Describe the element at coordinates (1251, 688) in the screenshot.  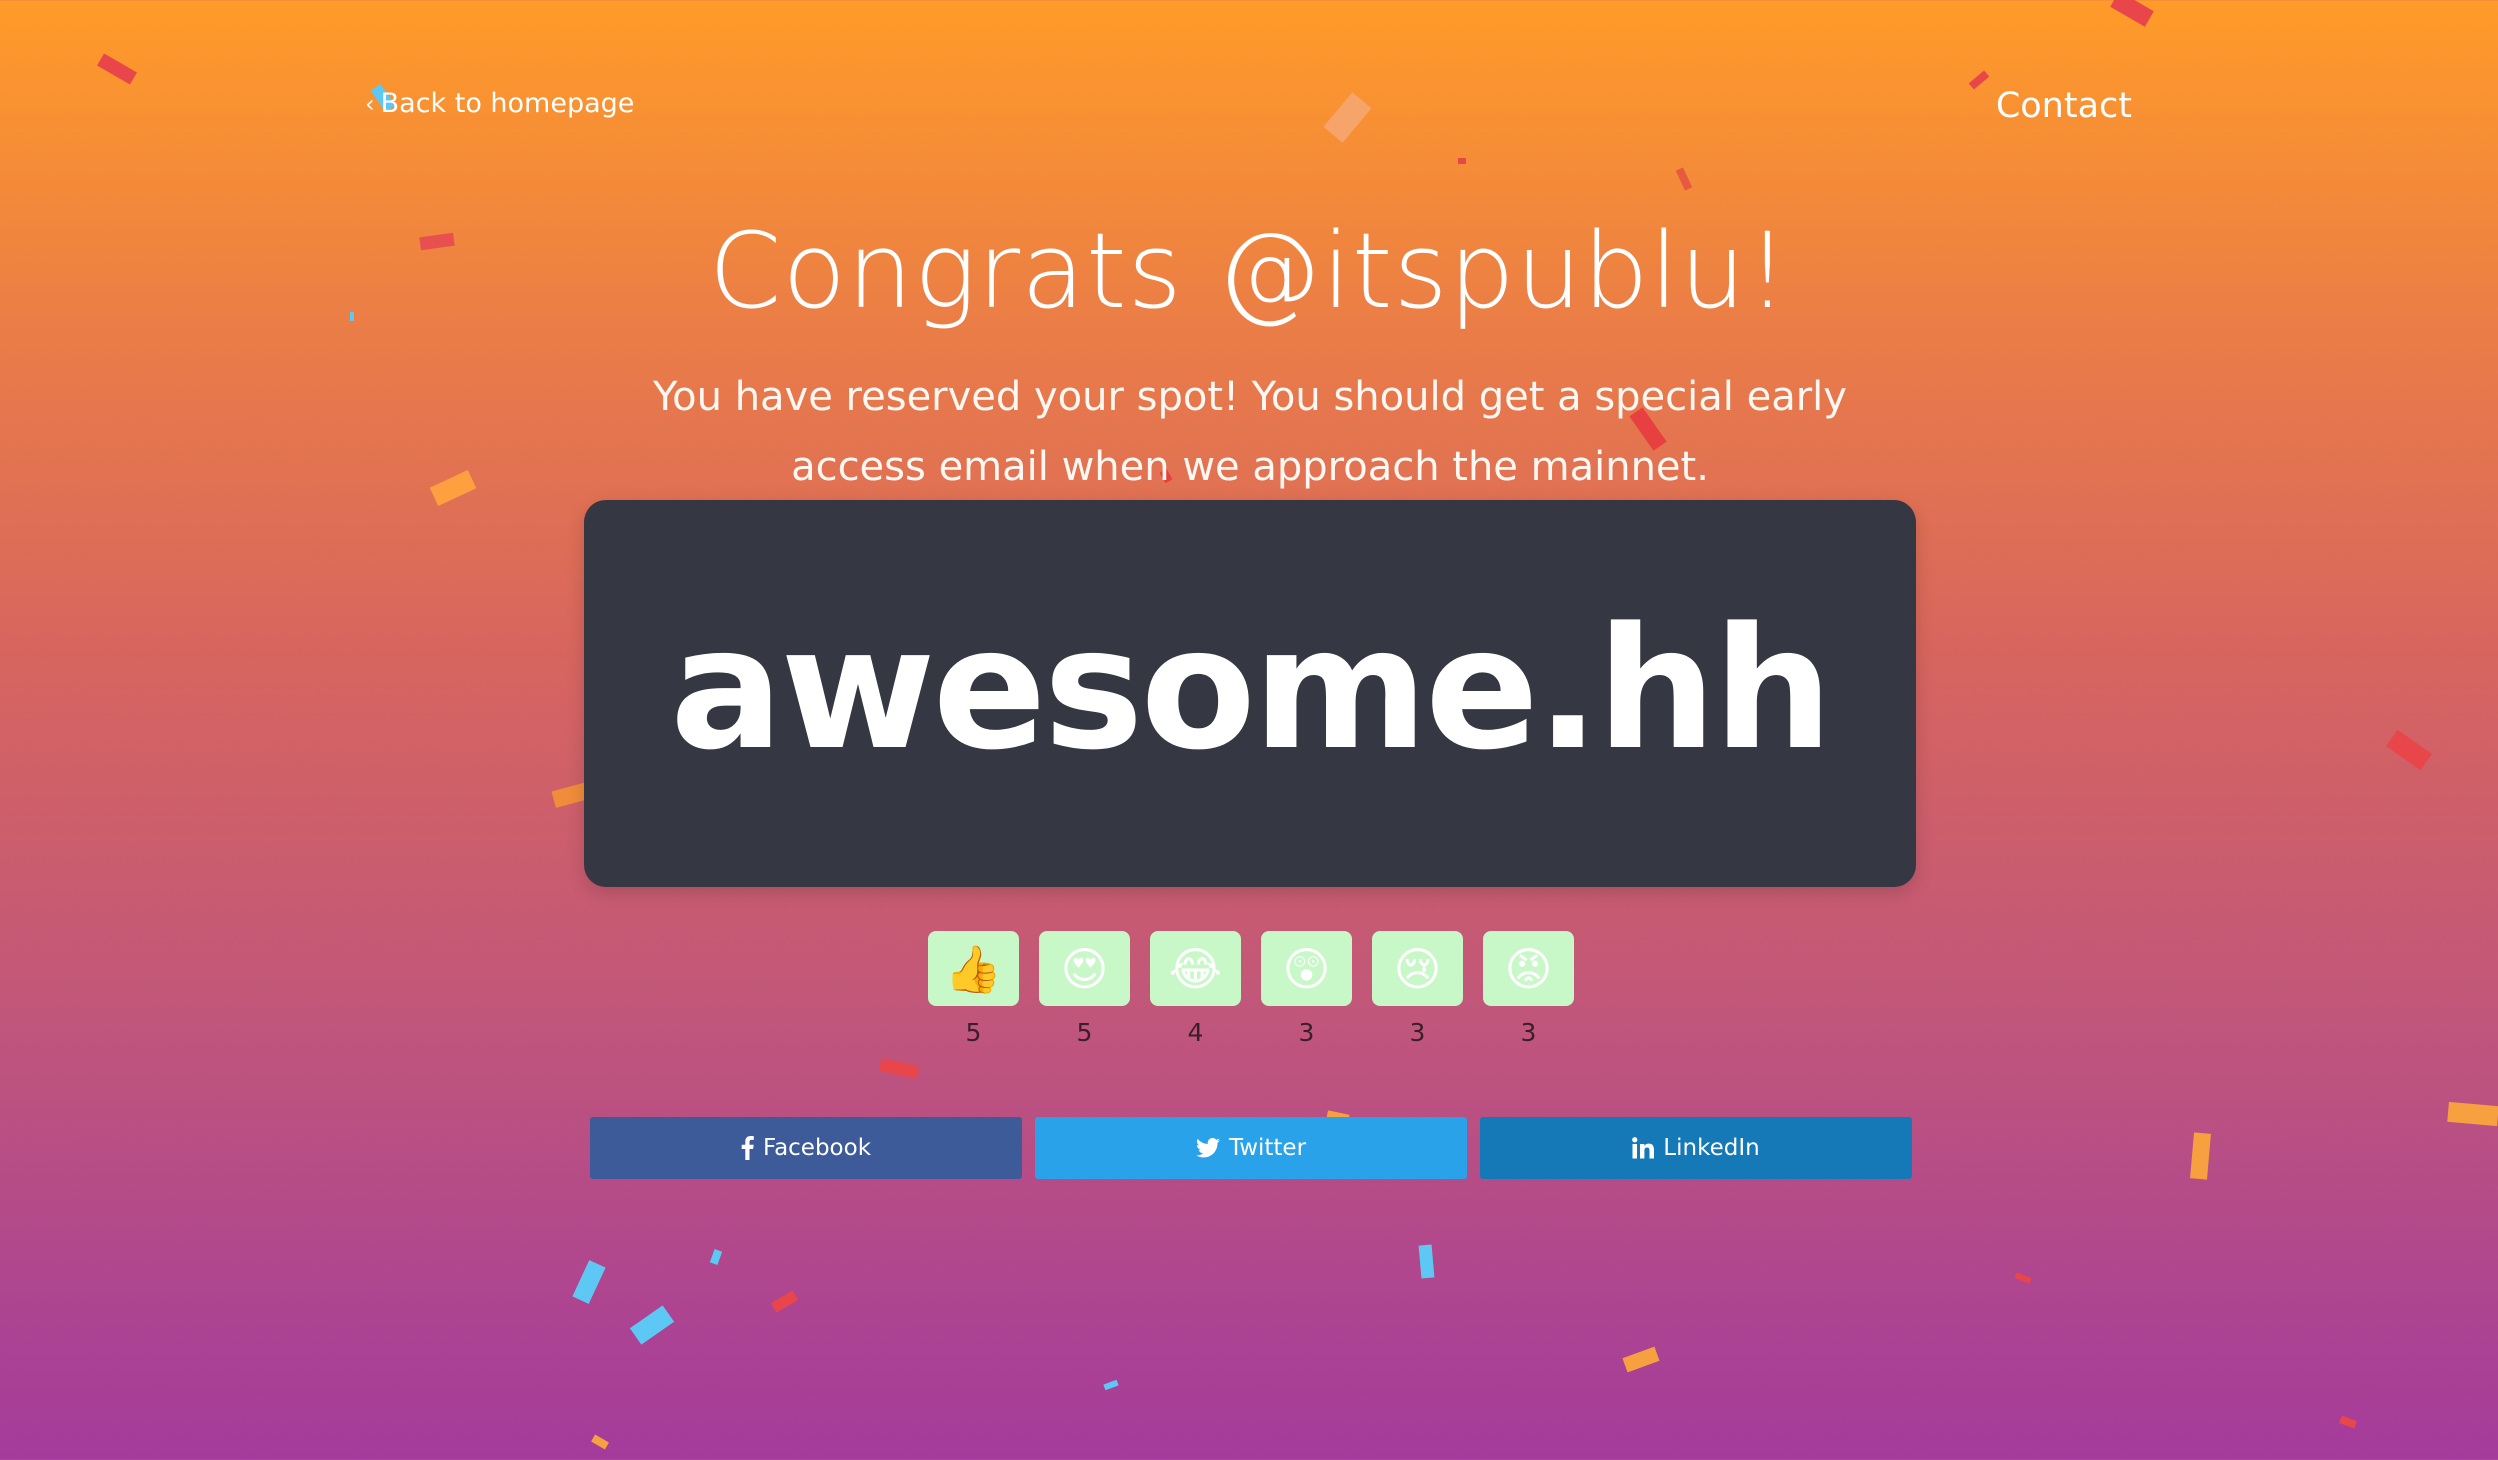
I see `reserved-name: awesome.hh` at that location.